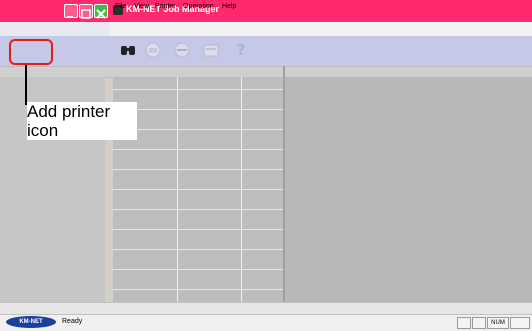  What do you see at coordinates (321, 29) in the screenshot?
I see `menu-bar` at bounding box center [321, 29].